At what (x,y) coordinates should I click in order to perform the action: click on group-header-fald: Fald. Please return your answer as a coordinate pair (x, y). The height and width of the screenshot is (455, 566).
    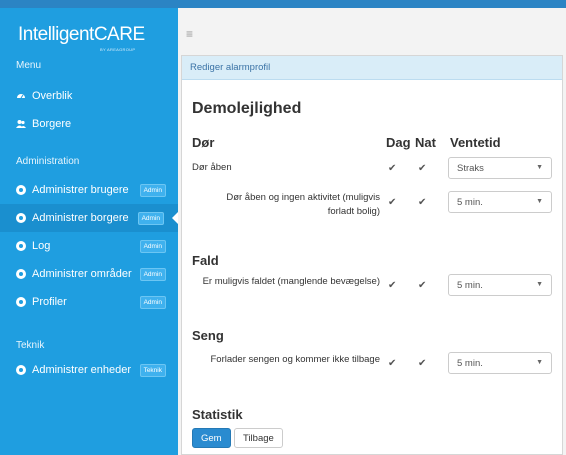
    Looking at the image, I should click on (205, 260).